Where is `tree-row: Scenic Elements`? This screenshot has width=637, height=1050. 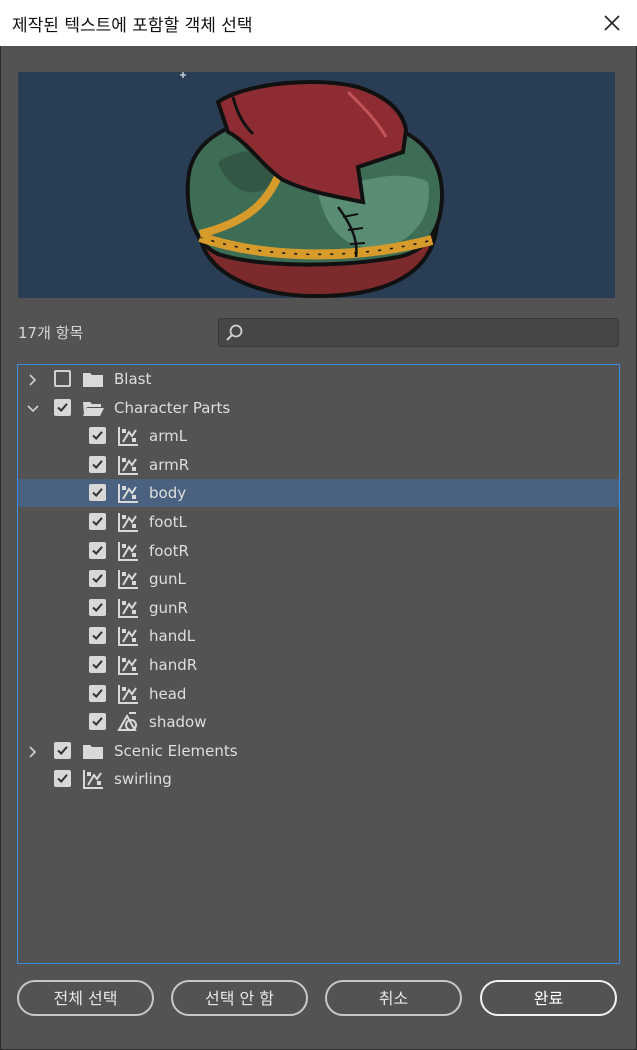 tree-row: Scenic Elements is located at coordinates (318, 751).